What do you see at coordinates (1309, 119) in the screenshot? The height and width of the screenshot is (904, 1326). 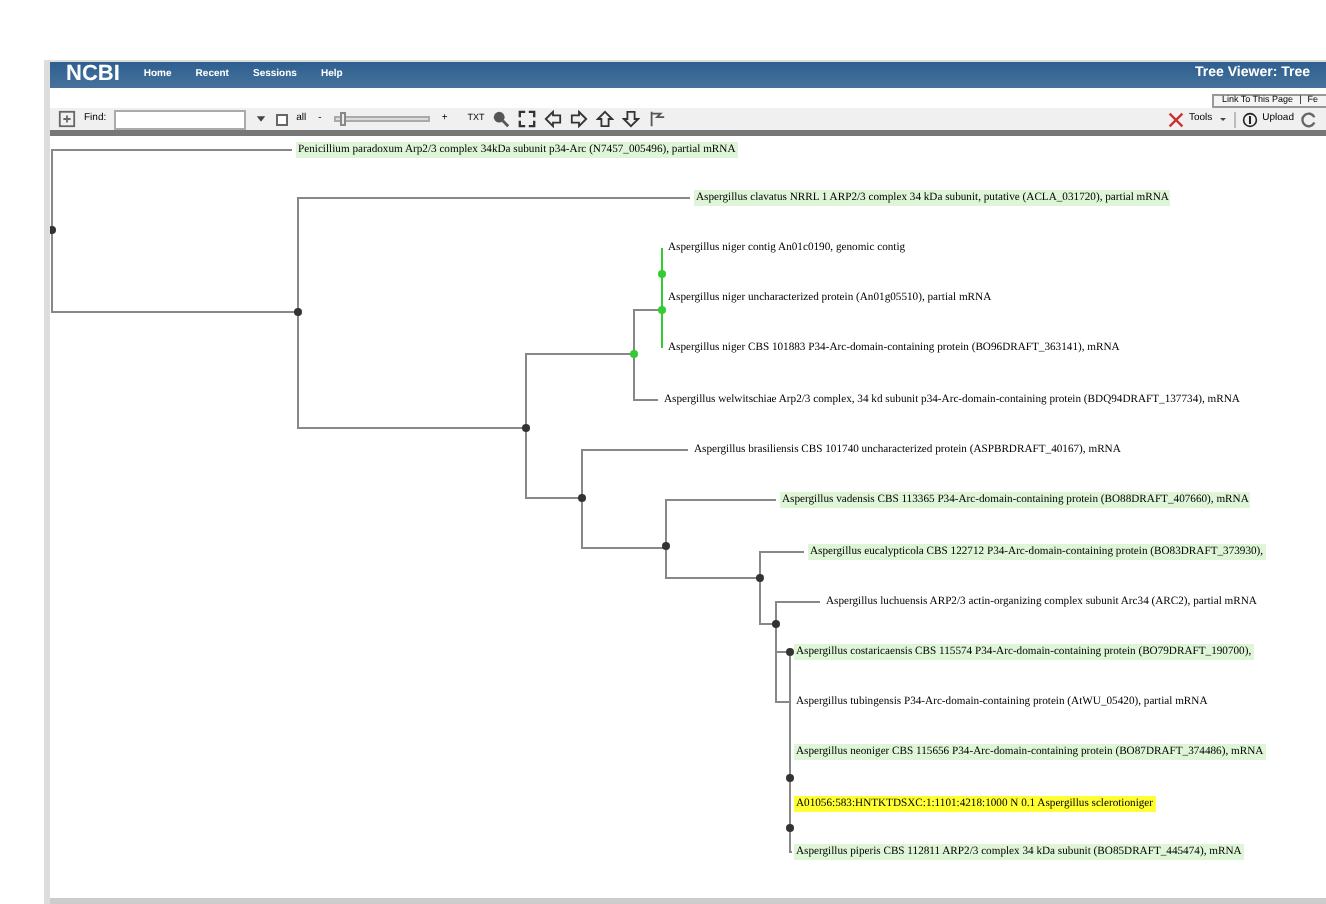 I see `refresh-icon` at bounding box center [1309, 119].